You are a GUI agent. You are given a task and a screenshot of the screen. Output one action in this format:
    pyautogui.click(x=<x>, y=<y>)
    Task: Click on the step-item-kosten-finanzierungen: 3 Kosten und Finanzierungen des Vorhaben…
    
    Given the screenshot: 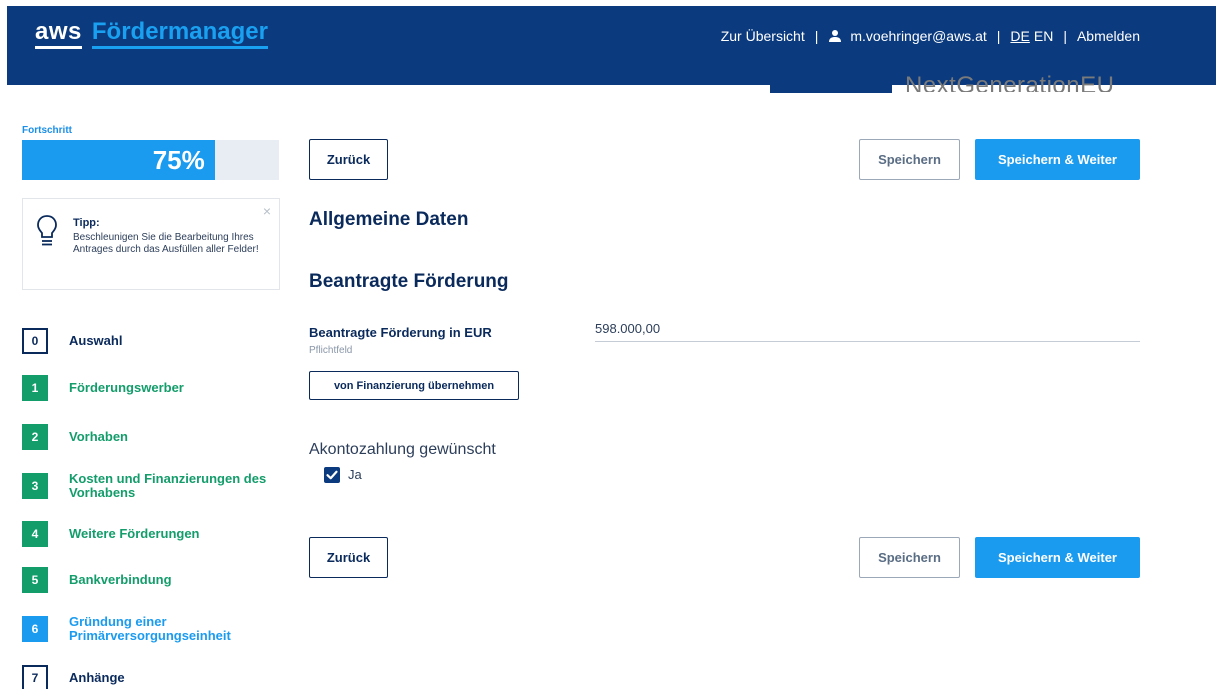 What is the action you would take?
    pyautogui.click(x=145, y=486)
    